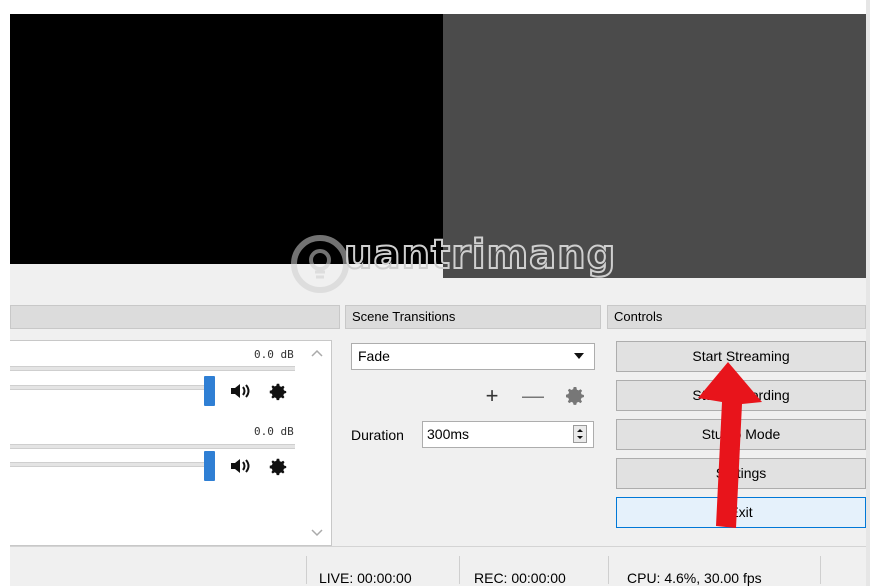 Image resolution: width=870 pixels, height=588 pixels. Describe the element at coordinates (377, 435) in the screenshot. I see `duration-label: Duration` at that location.